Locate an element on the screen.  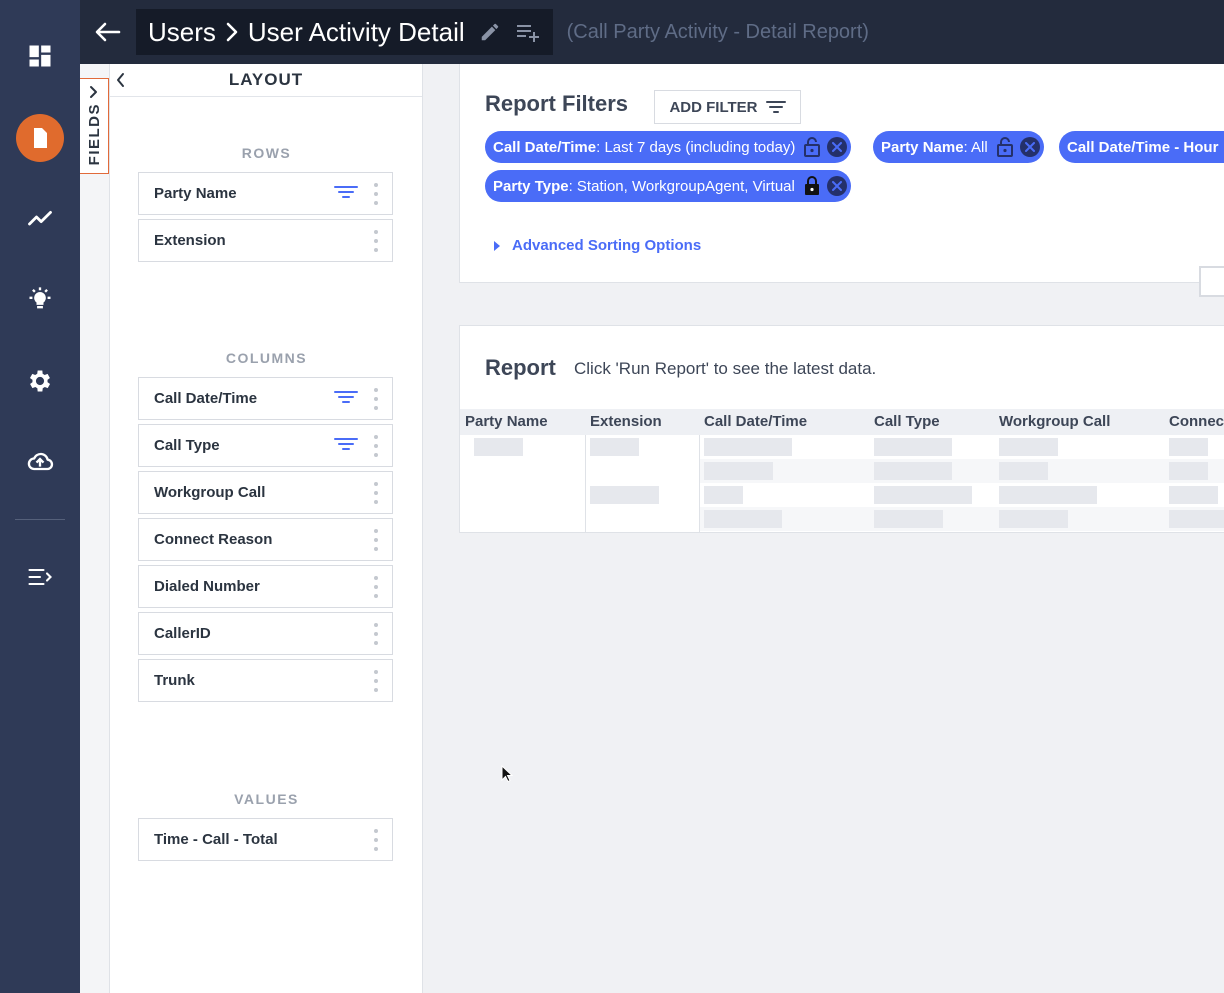
insights-nav-button is located at coordinates (40, 299).